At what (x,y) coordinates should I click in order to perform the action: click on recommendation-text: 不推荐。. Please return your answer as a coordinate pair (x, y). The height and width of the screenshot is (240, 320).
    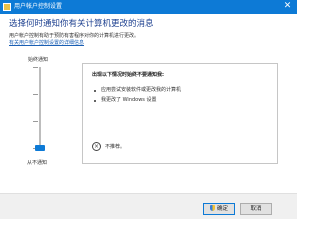
    Looking at the image, I should click on (115, 147).